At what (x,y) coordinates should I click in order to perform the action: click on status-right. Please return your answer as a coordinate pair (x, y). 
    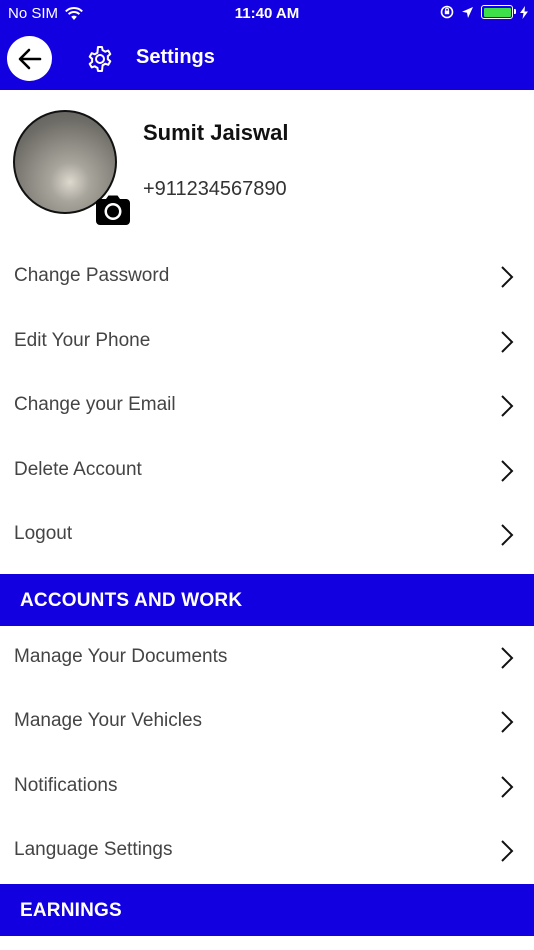
    Looking at the image, I should click on (484, 12).